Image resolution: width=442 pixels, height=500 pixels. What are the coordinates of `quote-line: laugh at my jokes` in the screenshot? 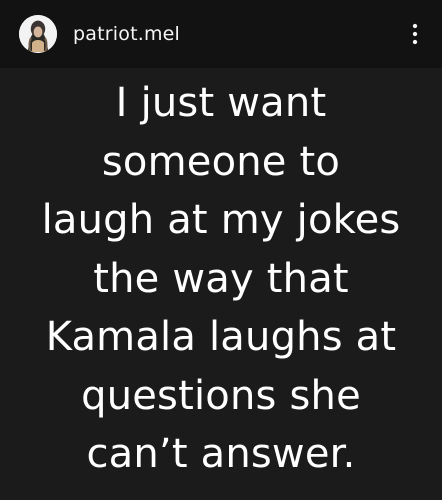 It's located at (221, 220).